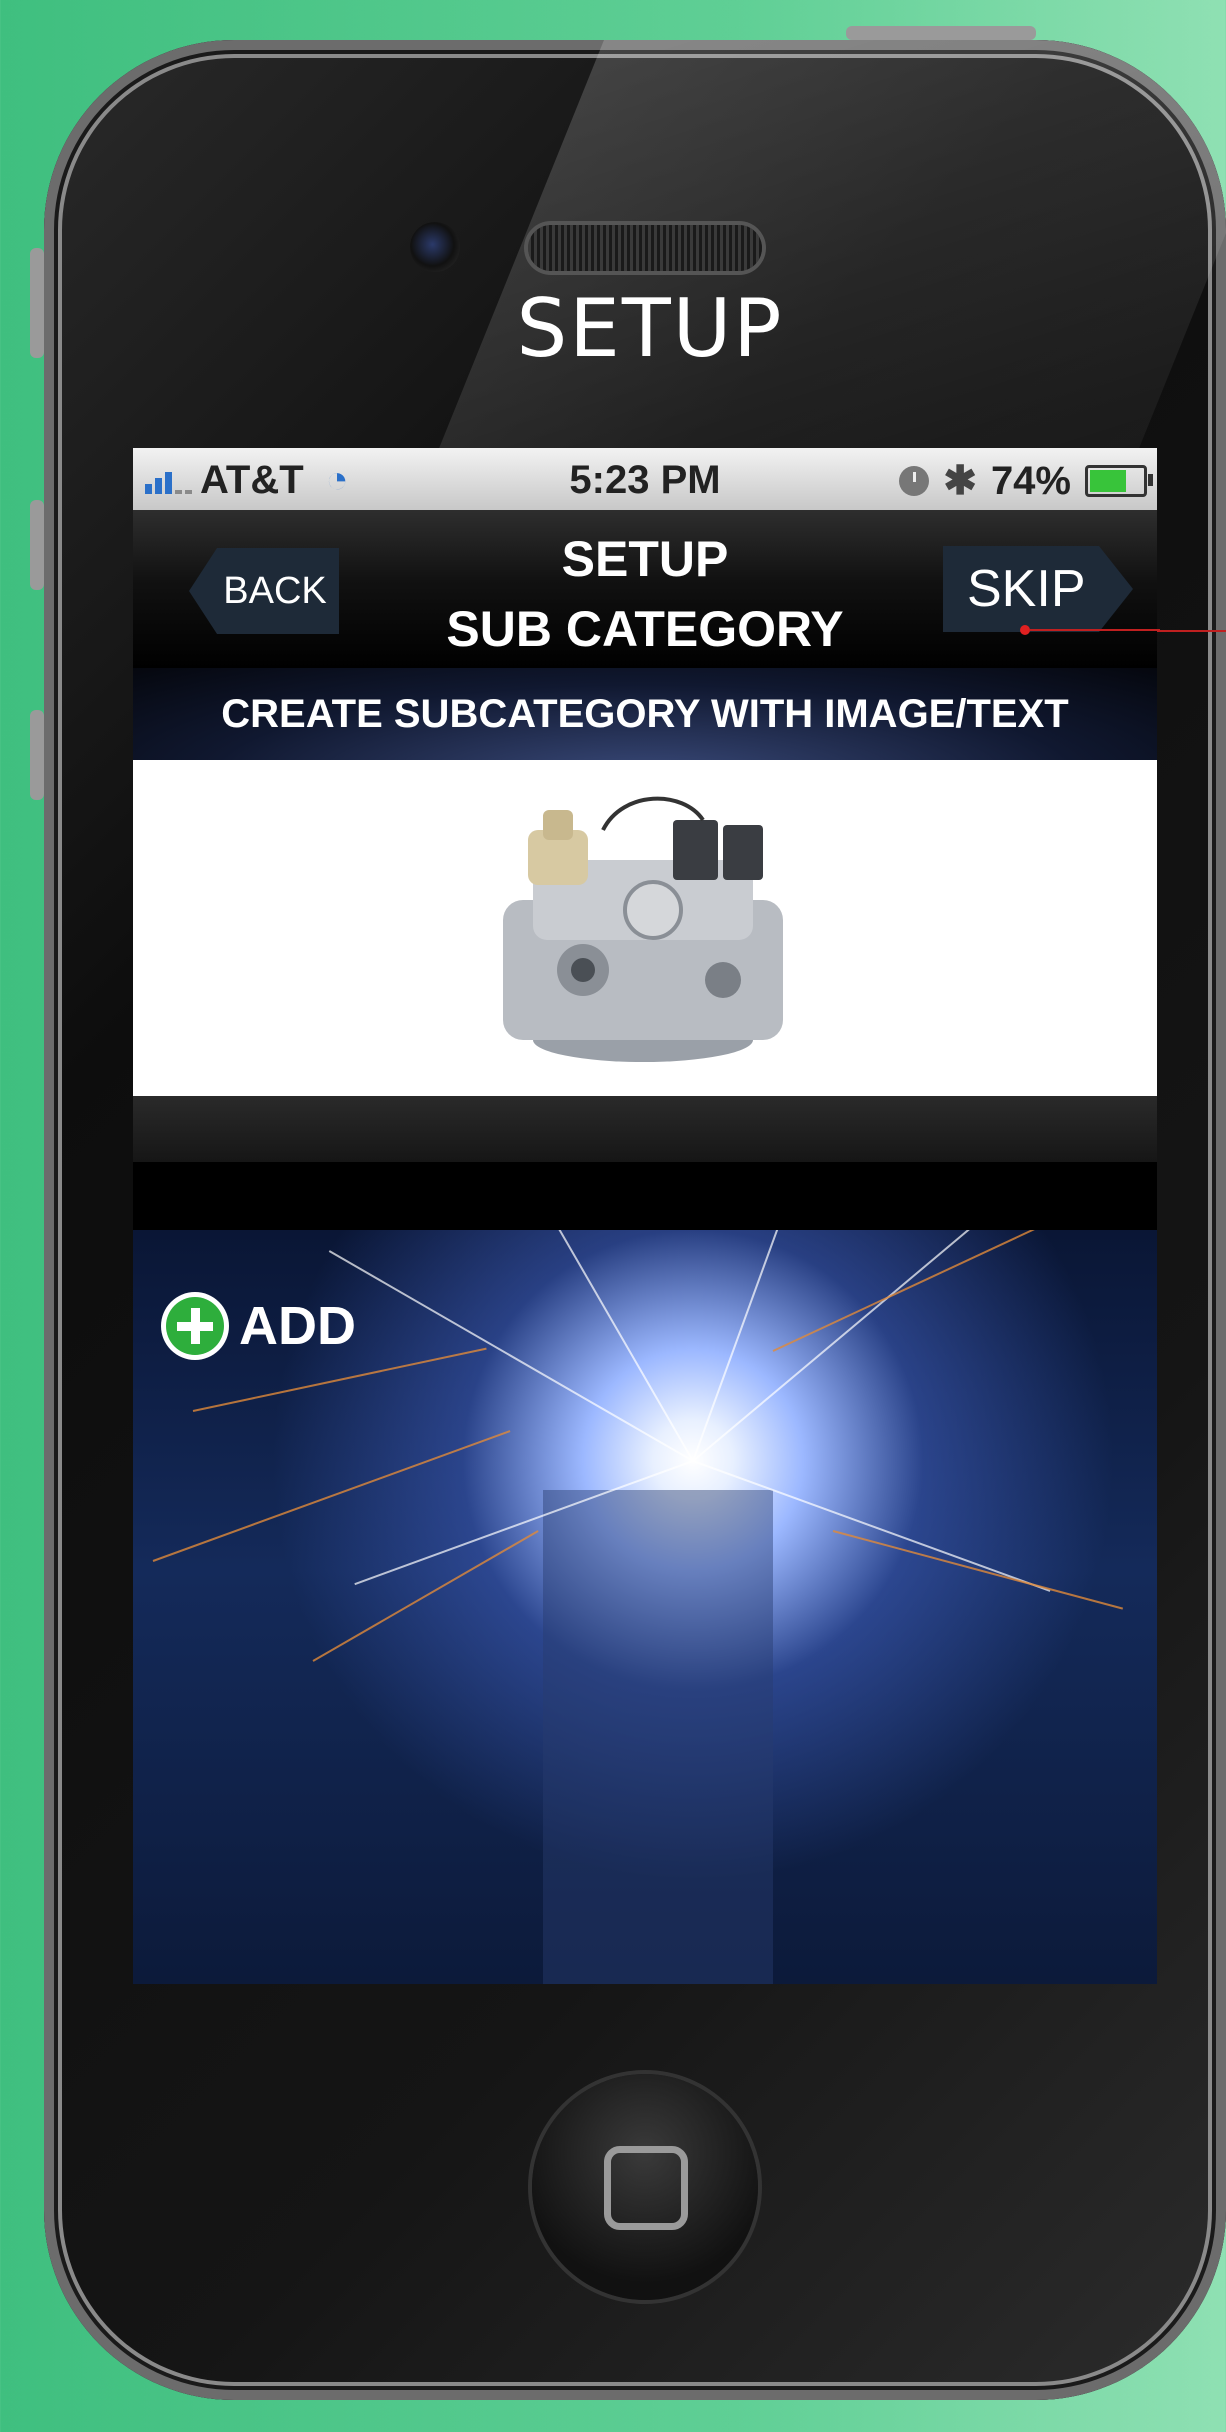 The width and height of the screenshot is (1226, 2432). I want to click on skip-button-label: SKIP, so click(1026, 589).